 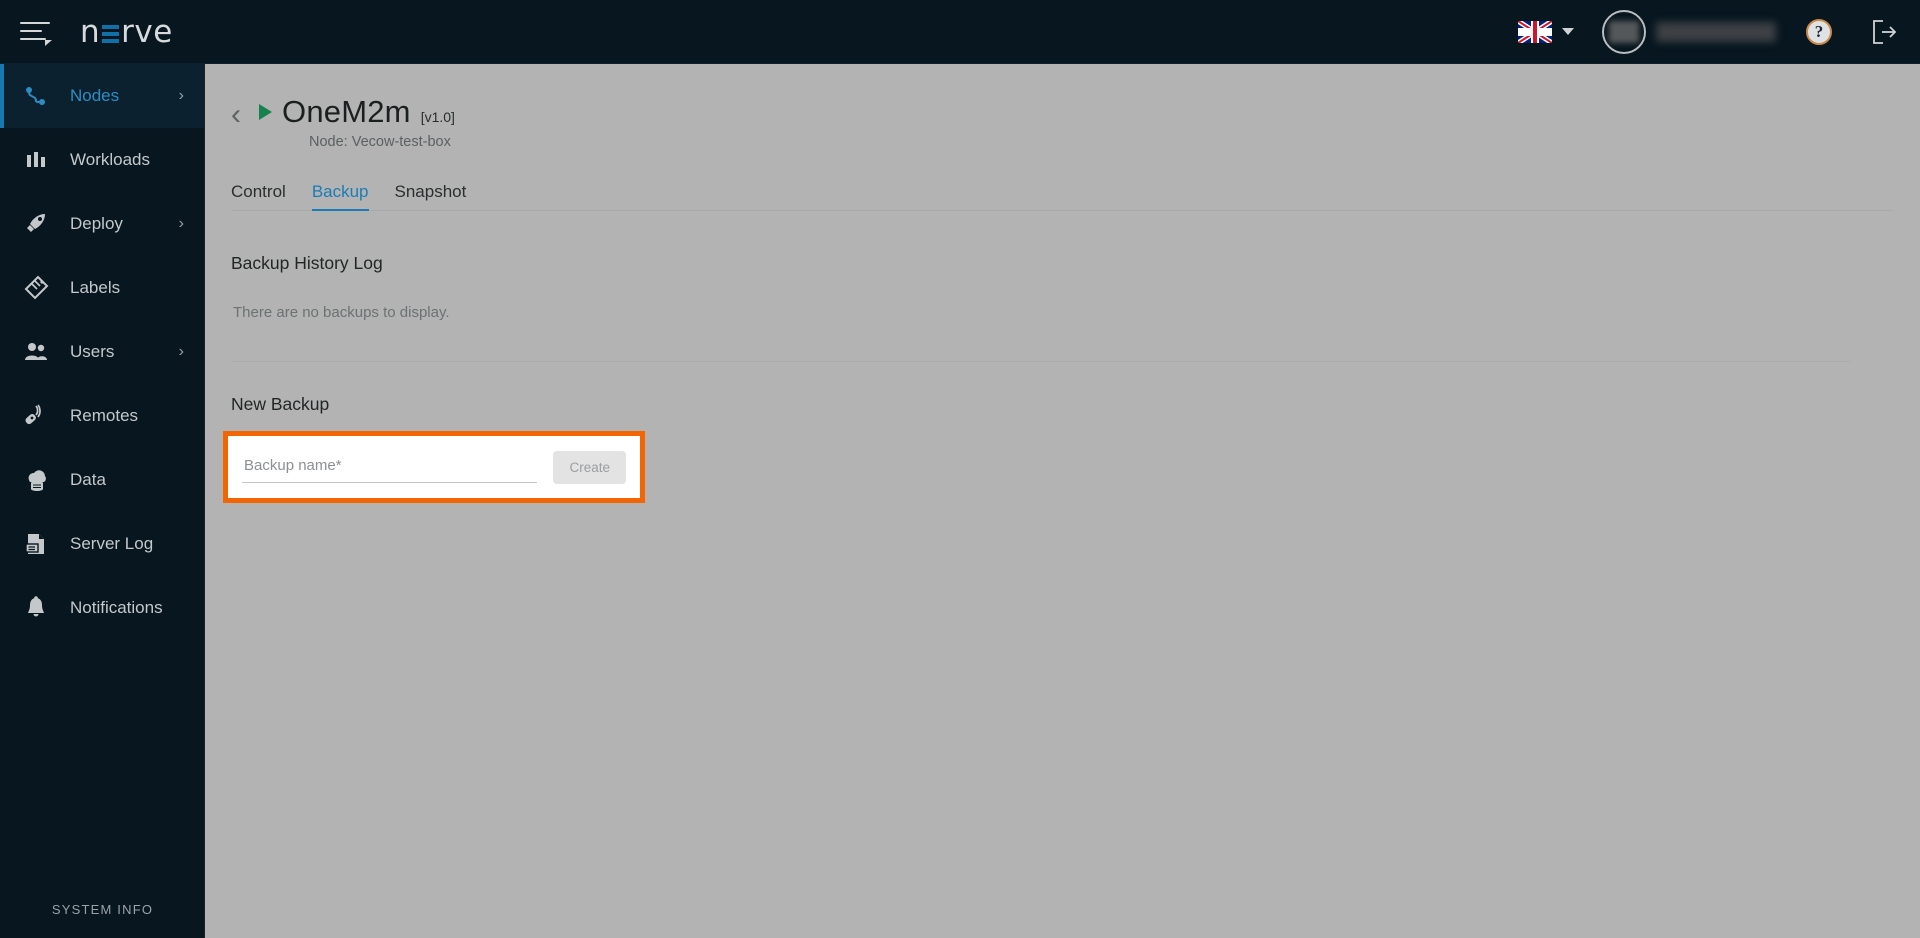 I want to click on sidebar-item-nodes: Nodes ›, so click(x=102, y=96).